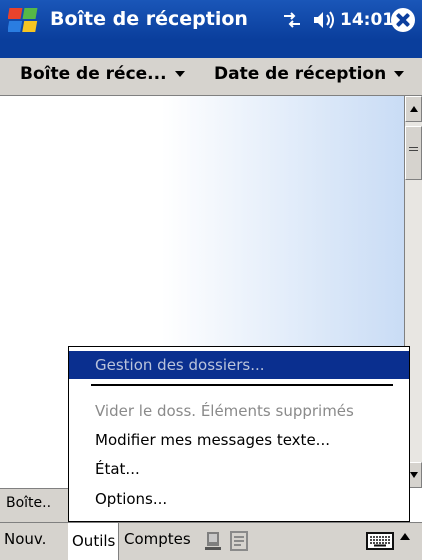 This screenshot has height=560, width=422. What do you see at coordinates (94, 541) in the screenshot?
I see `tools-menu-button: Outils` at bounding box center [94, 541].